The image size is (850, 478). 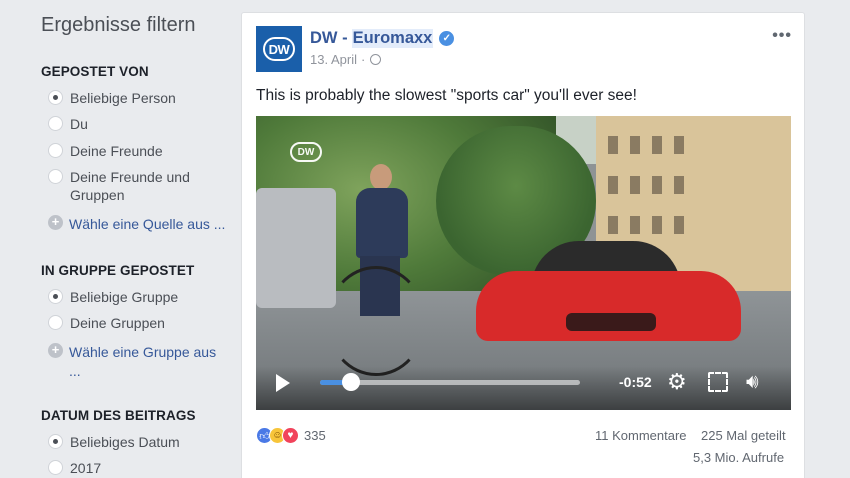 I want to click on comments-count-link: 11 Kommentare, so click(x=641, y=435).